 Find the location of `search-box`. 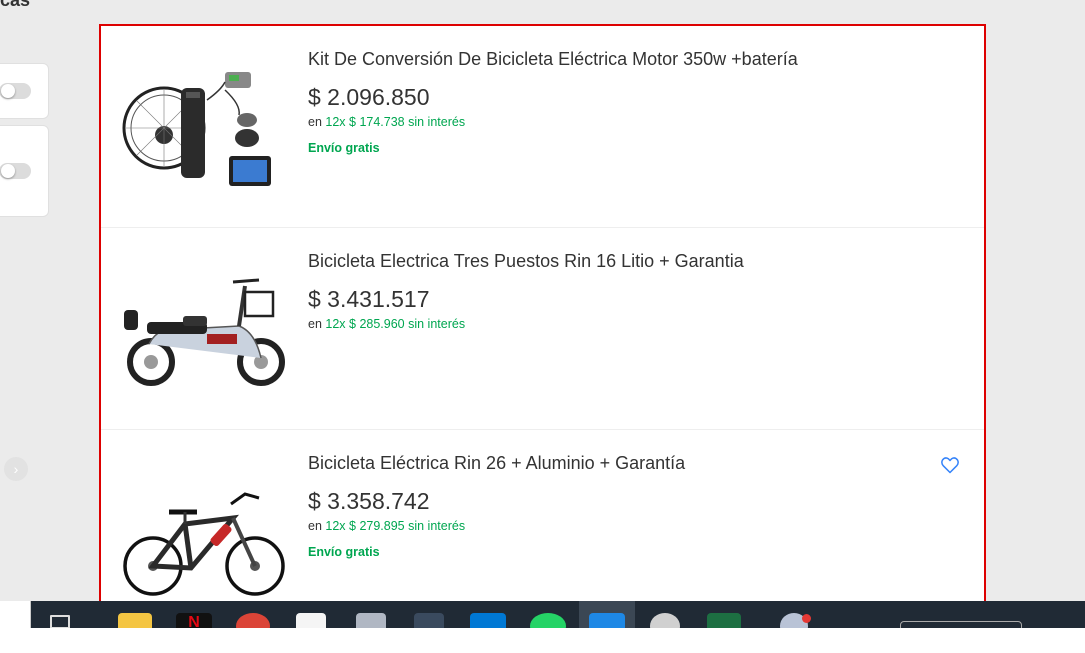

search-box is located at coordinates (15, 614).